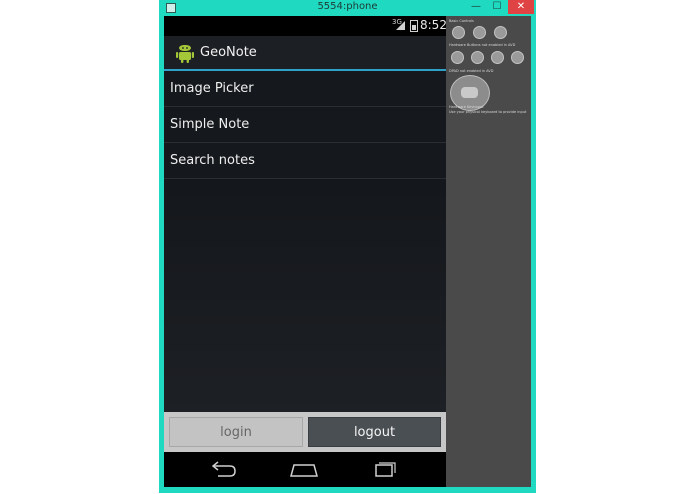  I want to click on list-item-simple-note: Simple Note, so click(305, 125).